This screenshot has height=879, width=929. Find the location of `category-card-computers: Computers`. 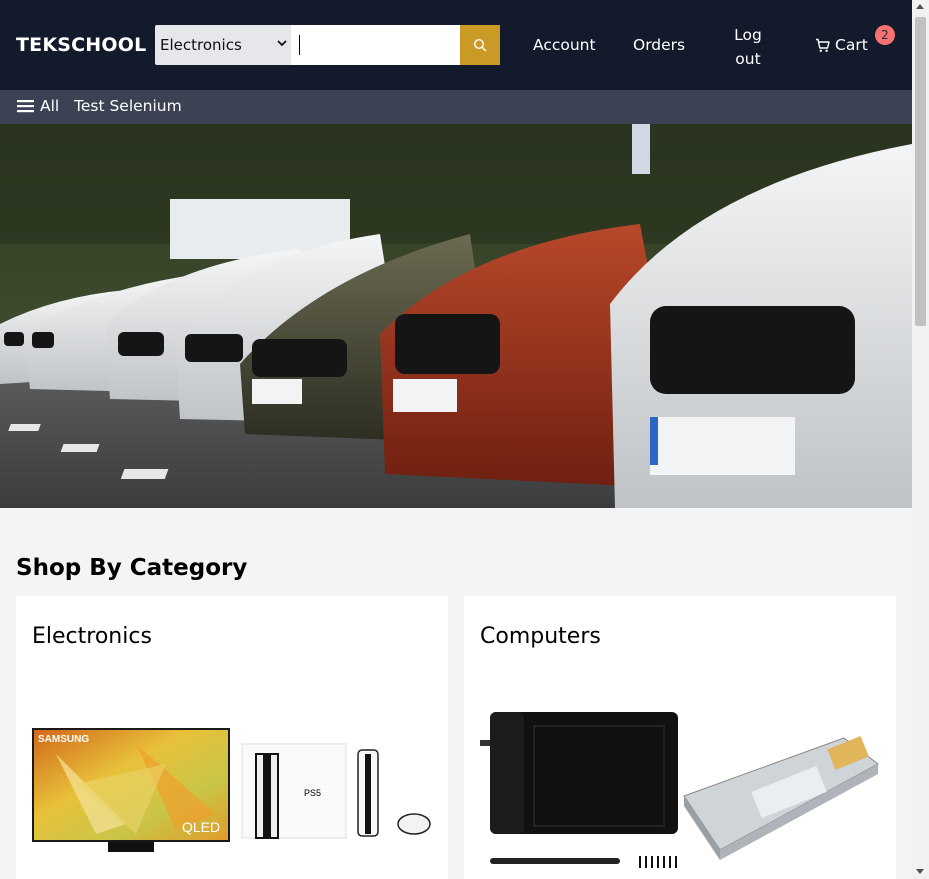

category-card-computers: Computers is located at coordinates (680, 737).